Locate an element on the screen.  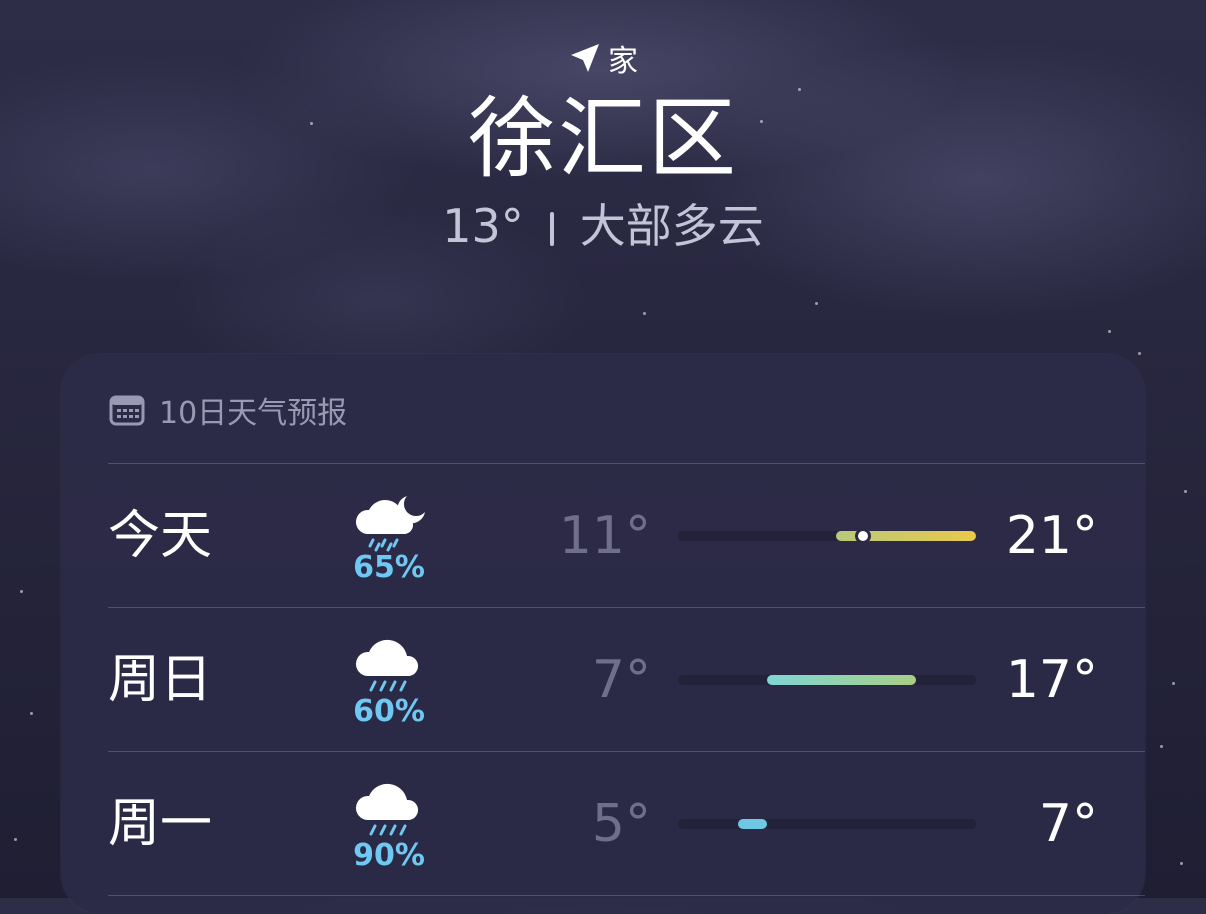
forecast-title: 10日天气预报 is located at coordinates (253, 413).